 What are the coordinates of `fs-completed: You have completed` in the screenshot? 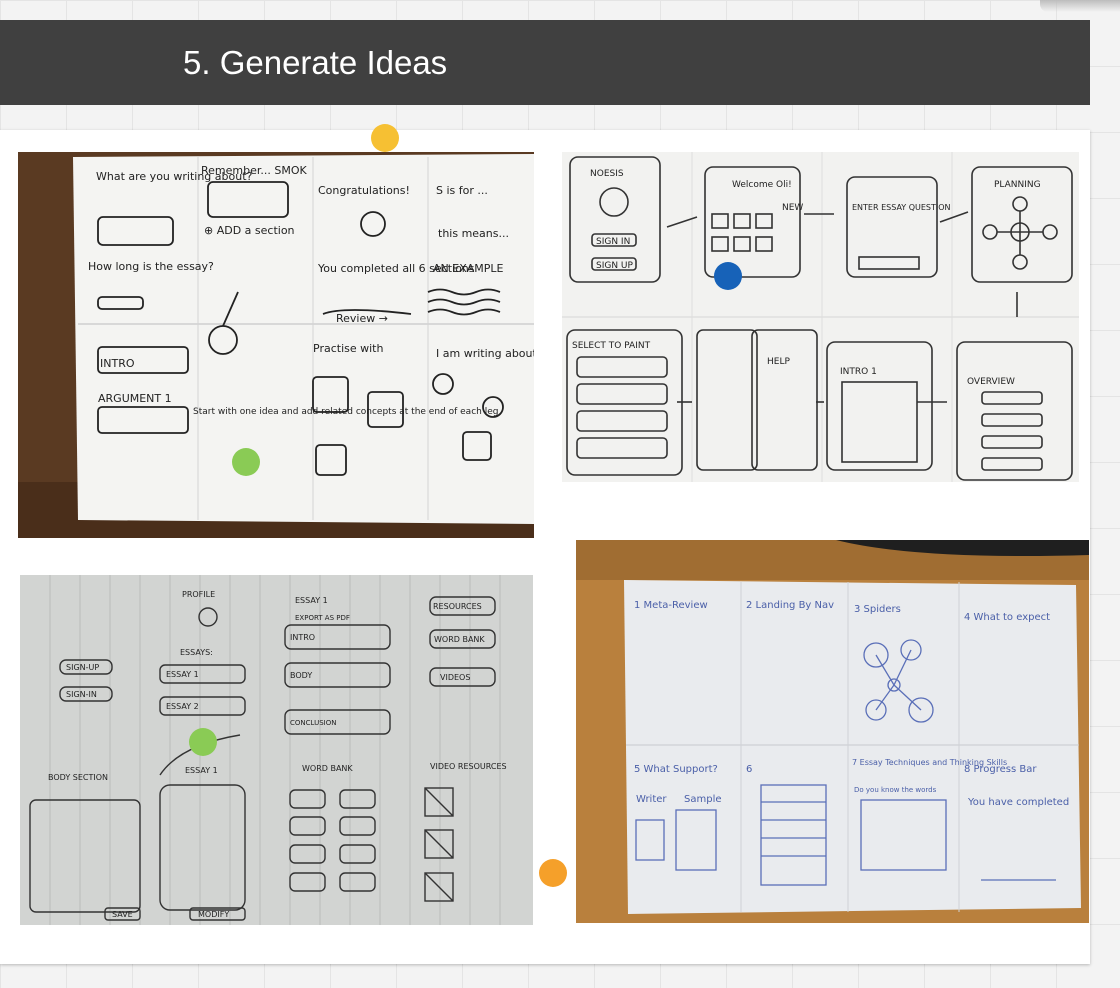 It's located at (1018, 802).